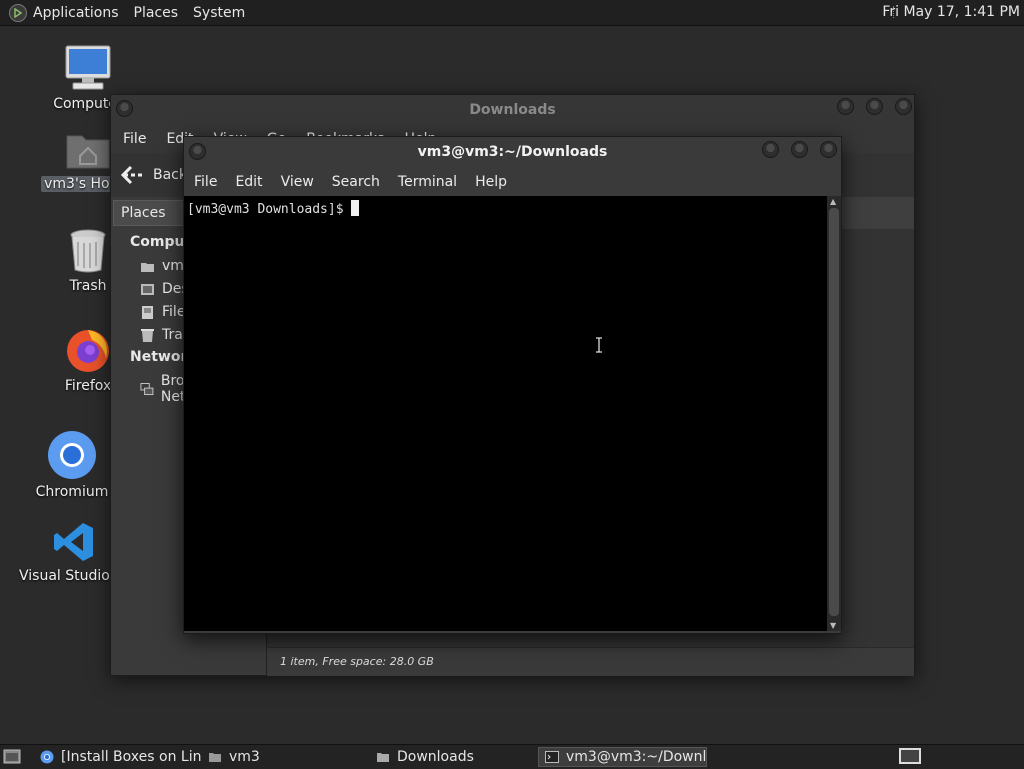 Image resolution: width=1024 pixels, height=769 pixels. Describe the element at coordinates (833, 201) in the screenshot. I see `scroll-up-icon: ▲` at that location.